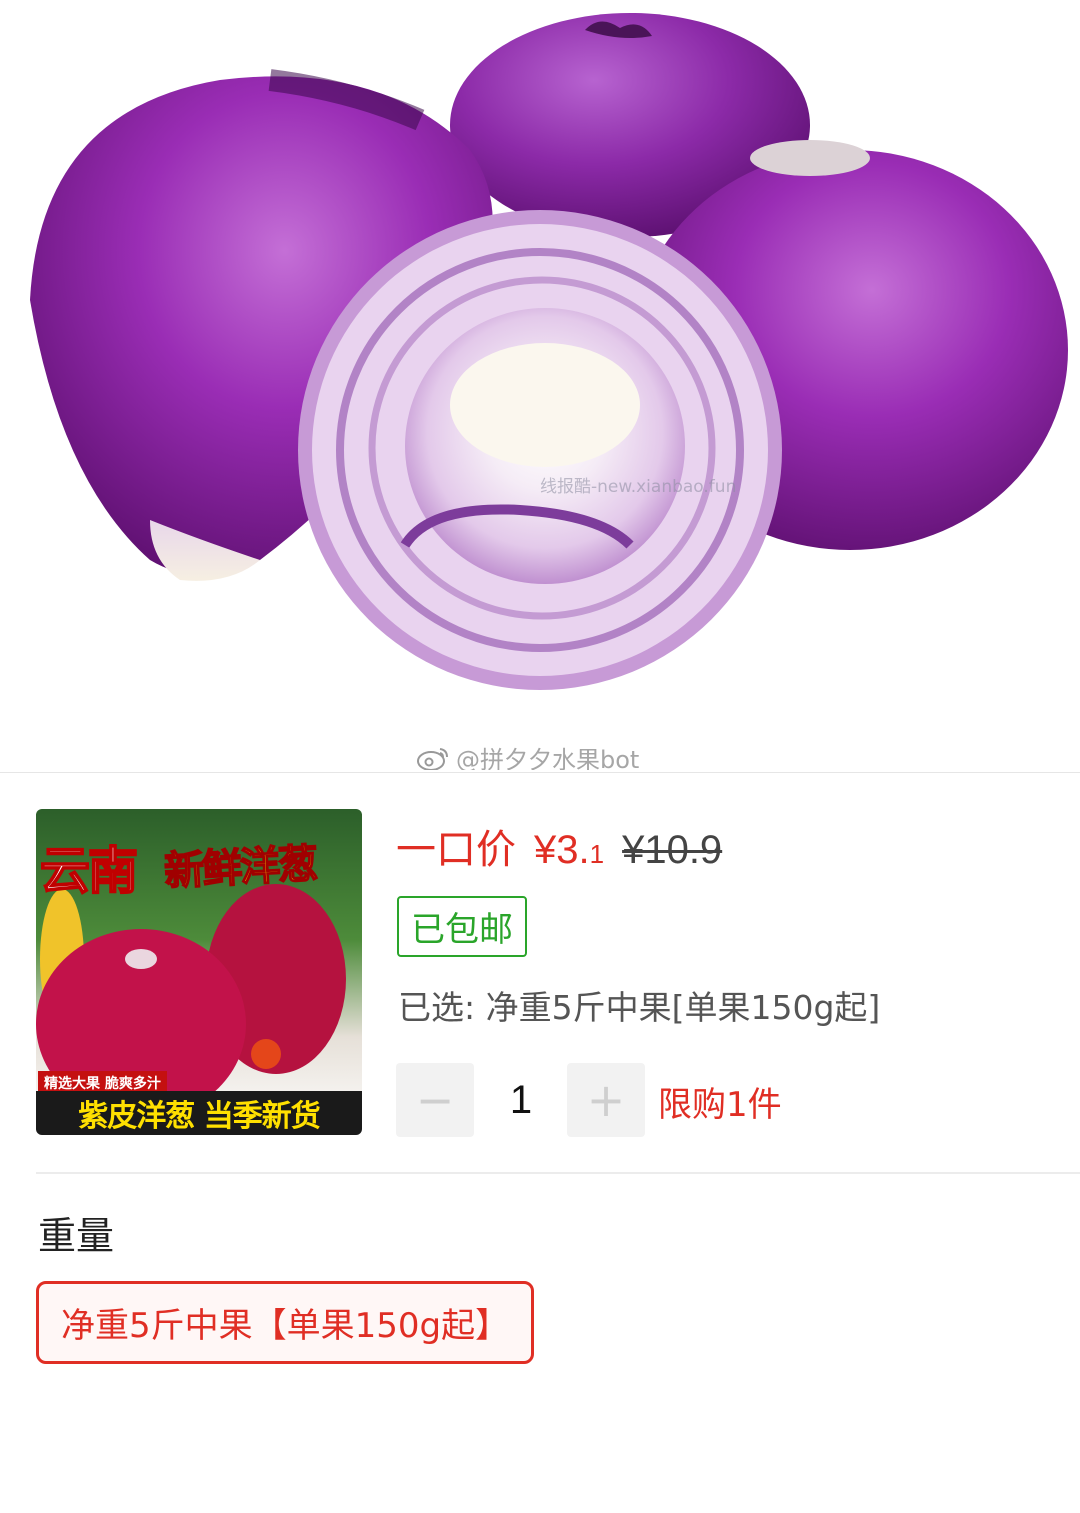  What do you see at coordinates (548, 758) in the screenshot?
I see `account-watermark-text: @拼夕夕水果bot` at bounding box center [548, 758].